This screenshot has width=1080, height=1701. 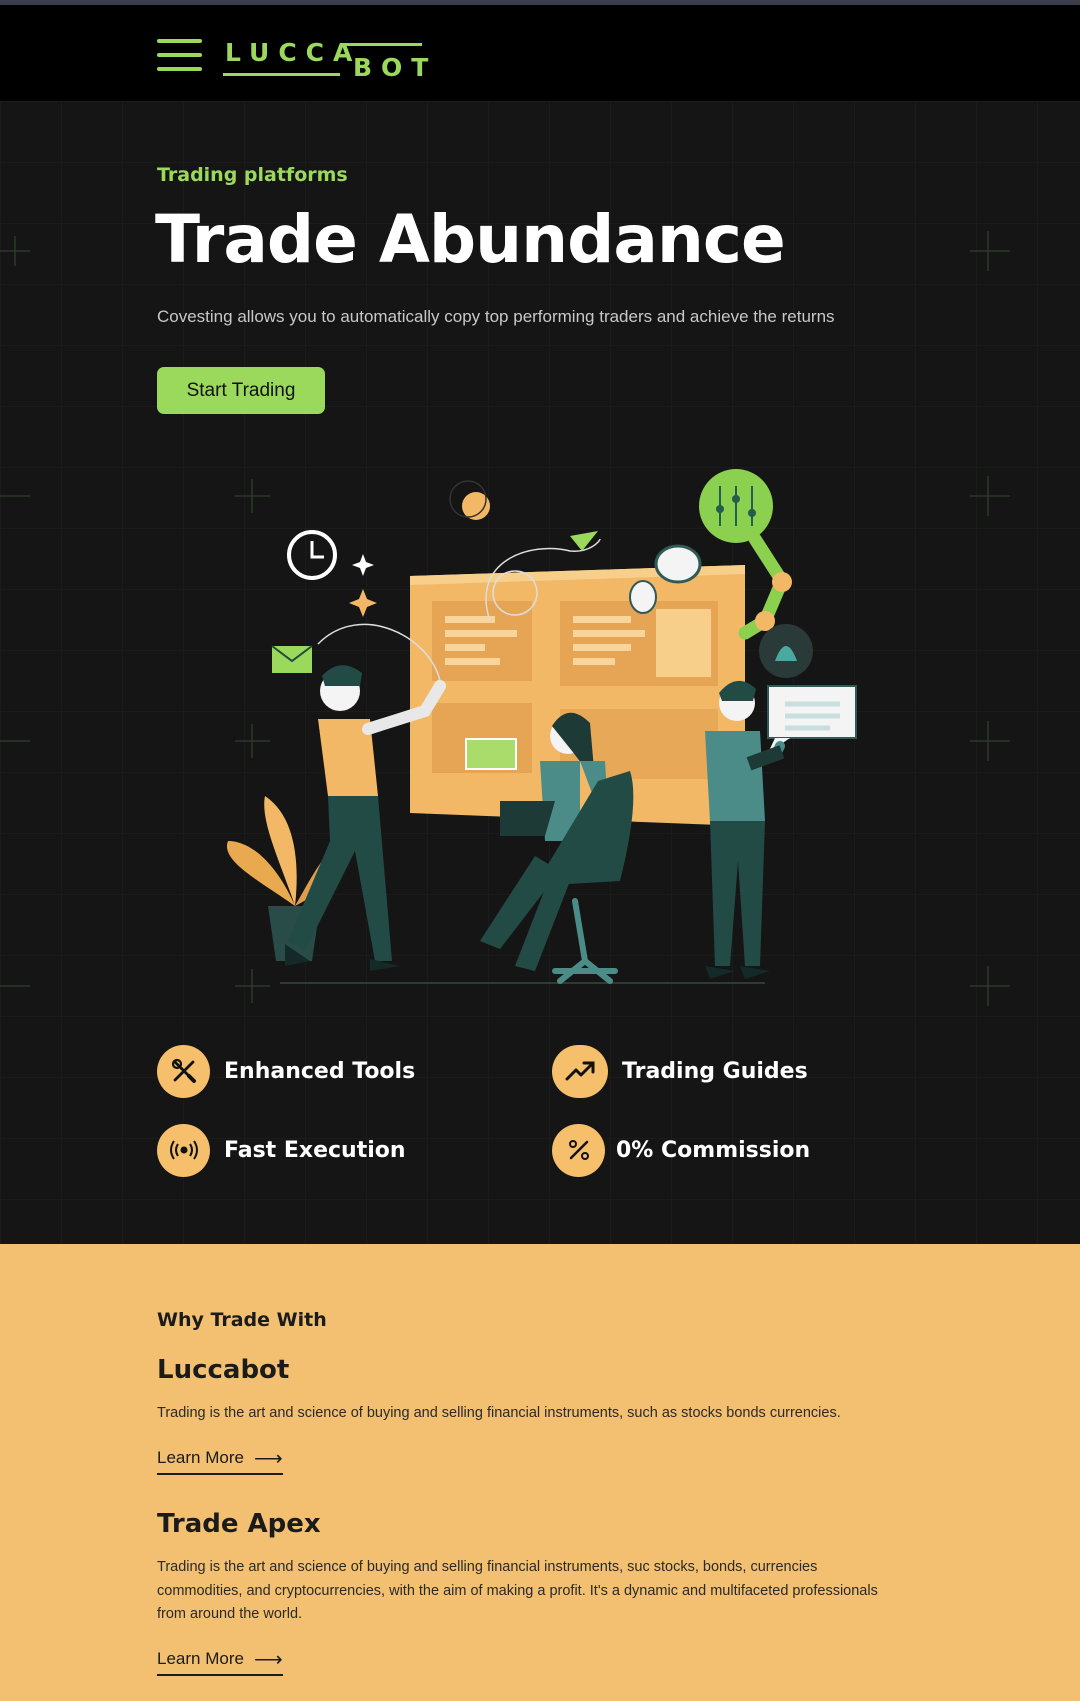 I want to click on broadcast-icon, so click(x=183, y=1150).